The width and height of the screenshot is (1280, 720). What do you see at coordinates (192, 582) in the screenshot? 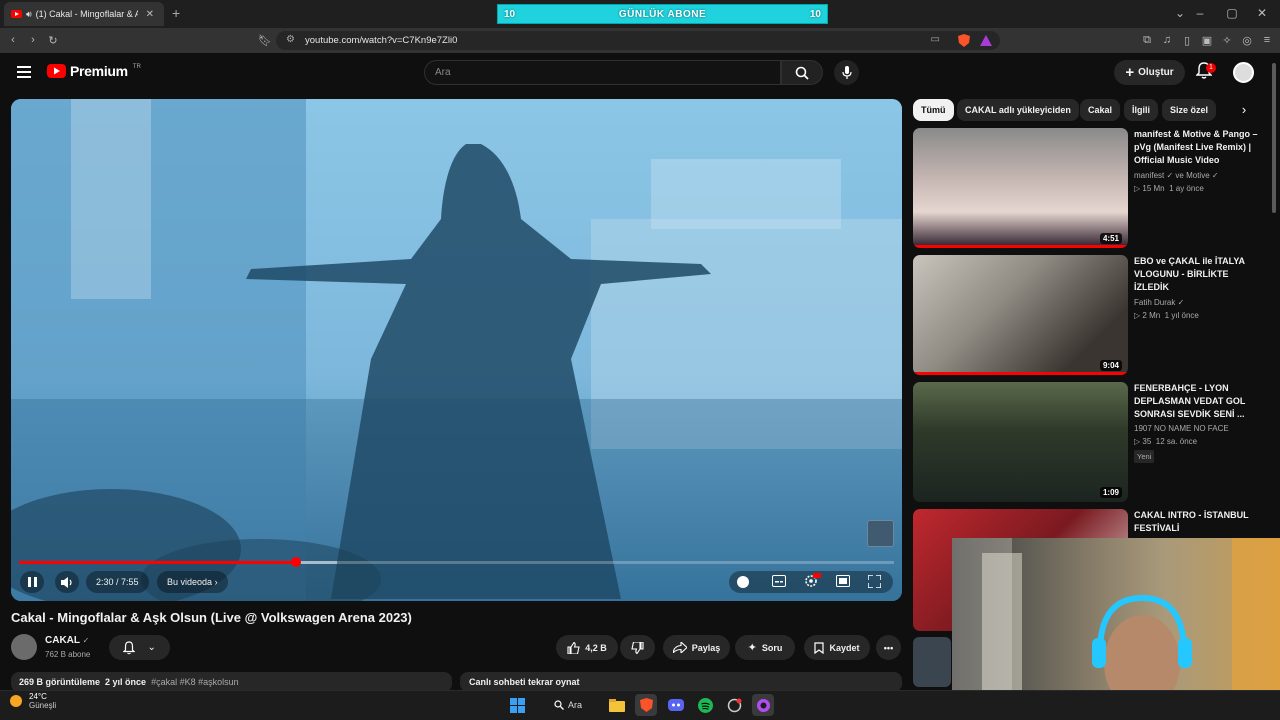
I see `chapters-button: Bu videoda ›` at bounding box center [192, 582].